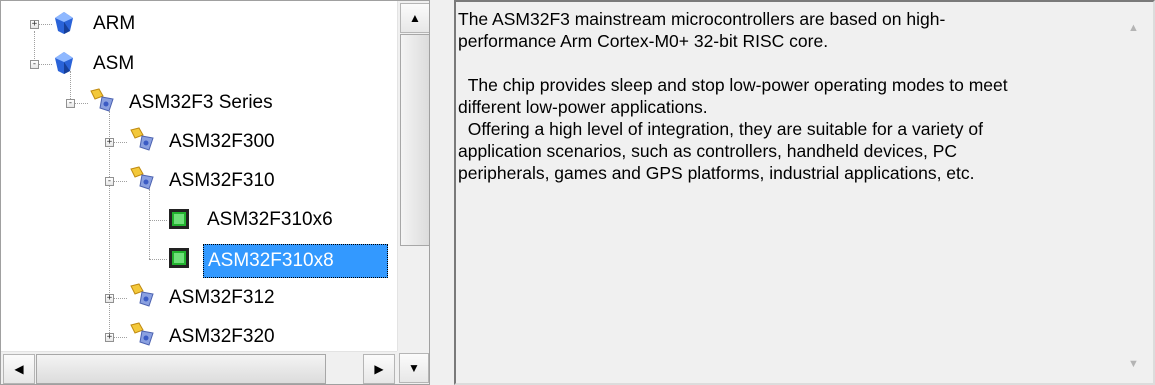 This screenshot has width=1155, height=385. I want to click on tree-node-asm32f3-series: ASM32F3 Series, so click(201, 103).